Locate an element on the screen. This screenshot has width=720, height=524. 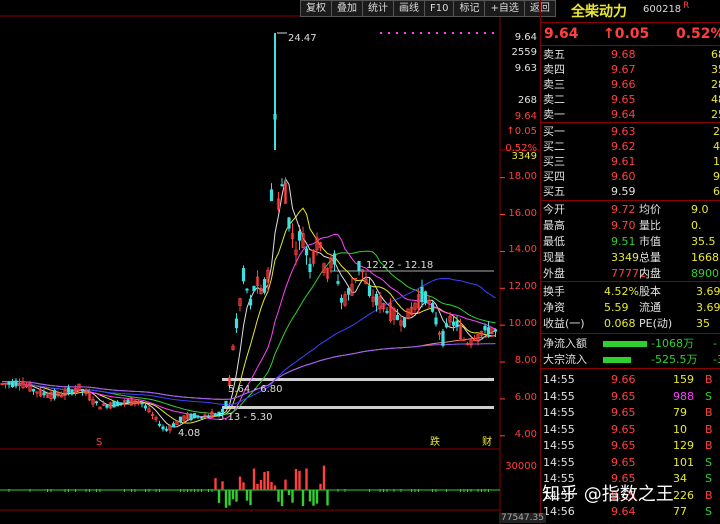
bid-row: 买四 9.60 91 is located at coordinates (630, 176).